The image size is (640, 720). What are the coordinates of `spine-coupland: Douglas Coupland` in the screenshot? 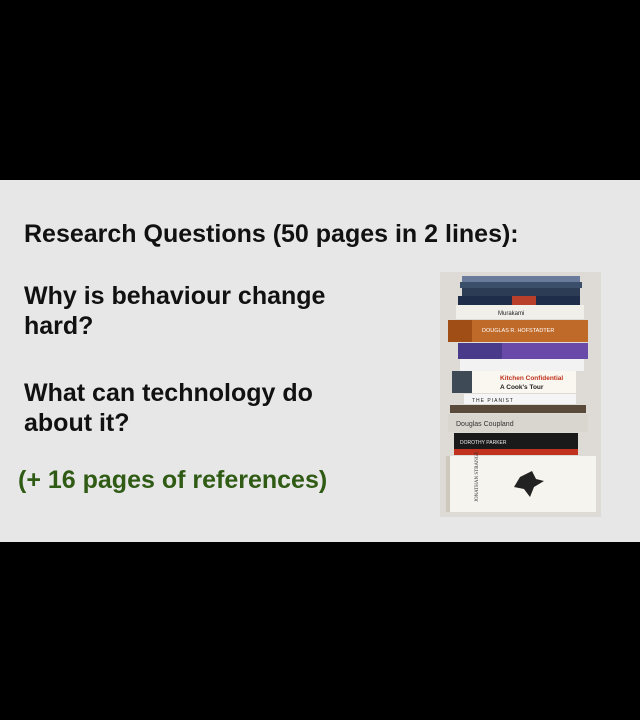 It's located at (485, 424).